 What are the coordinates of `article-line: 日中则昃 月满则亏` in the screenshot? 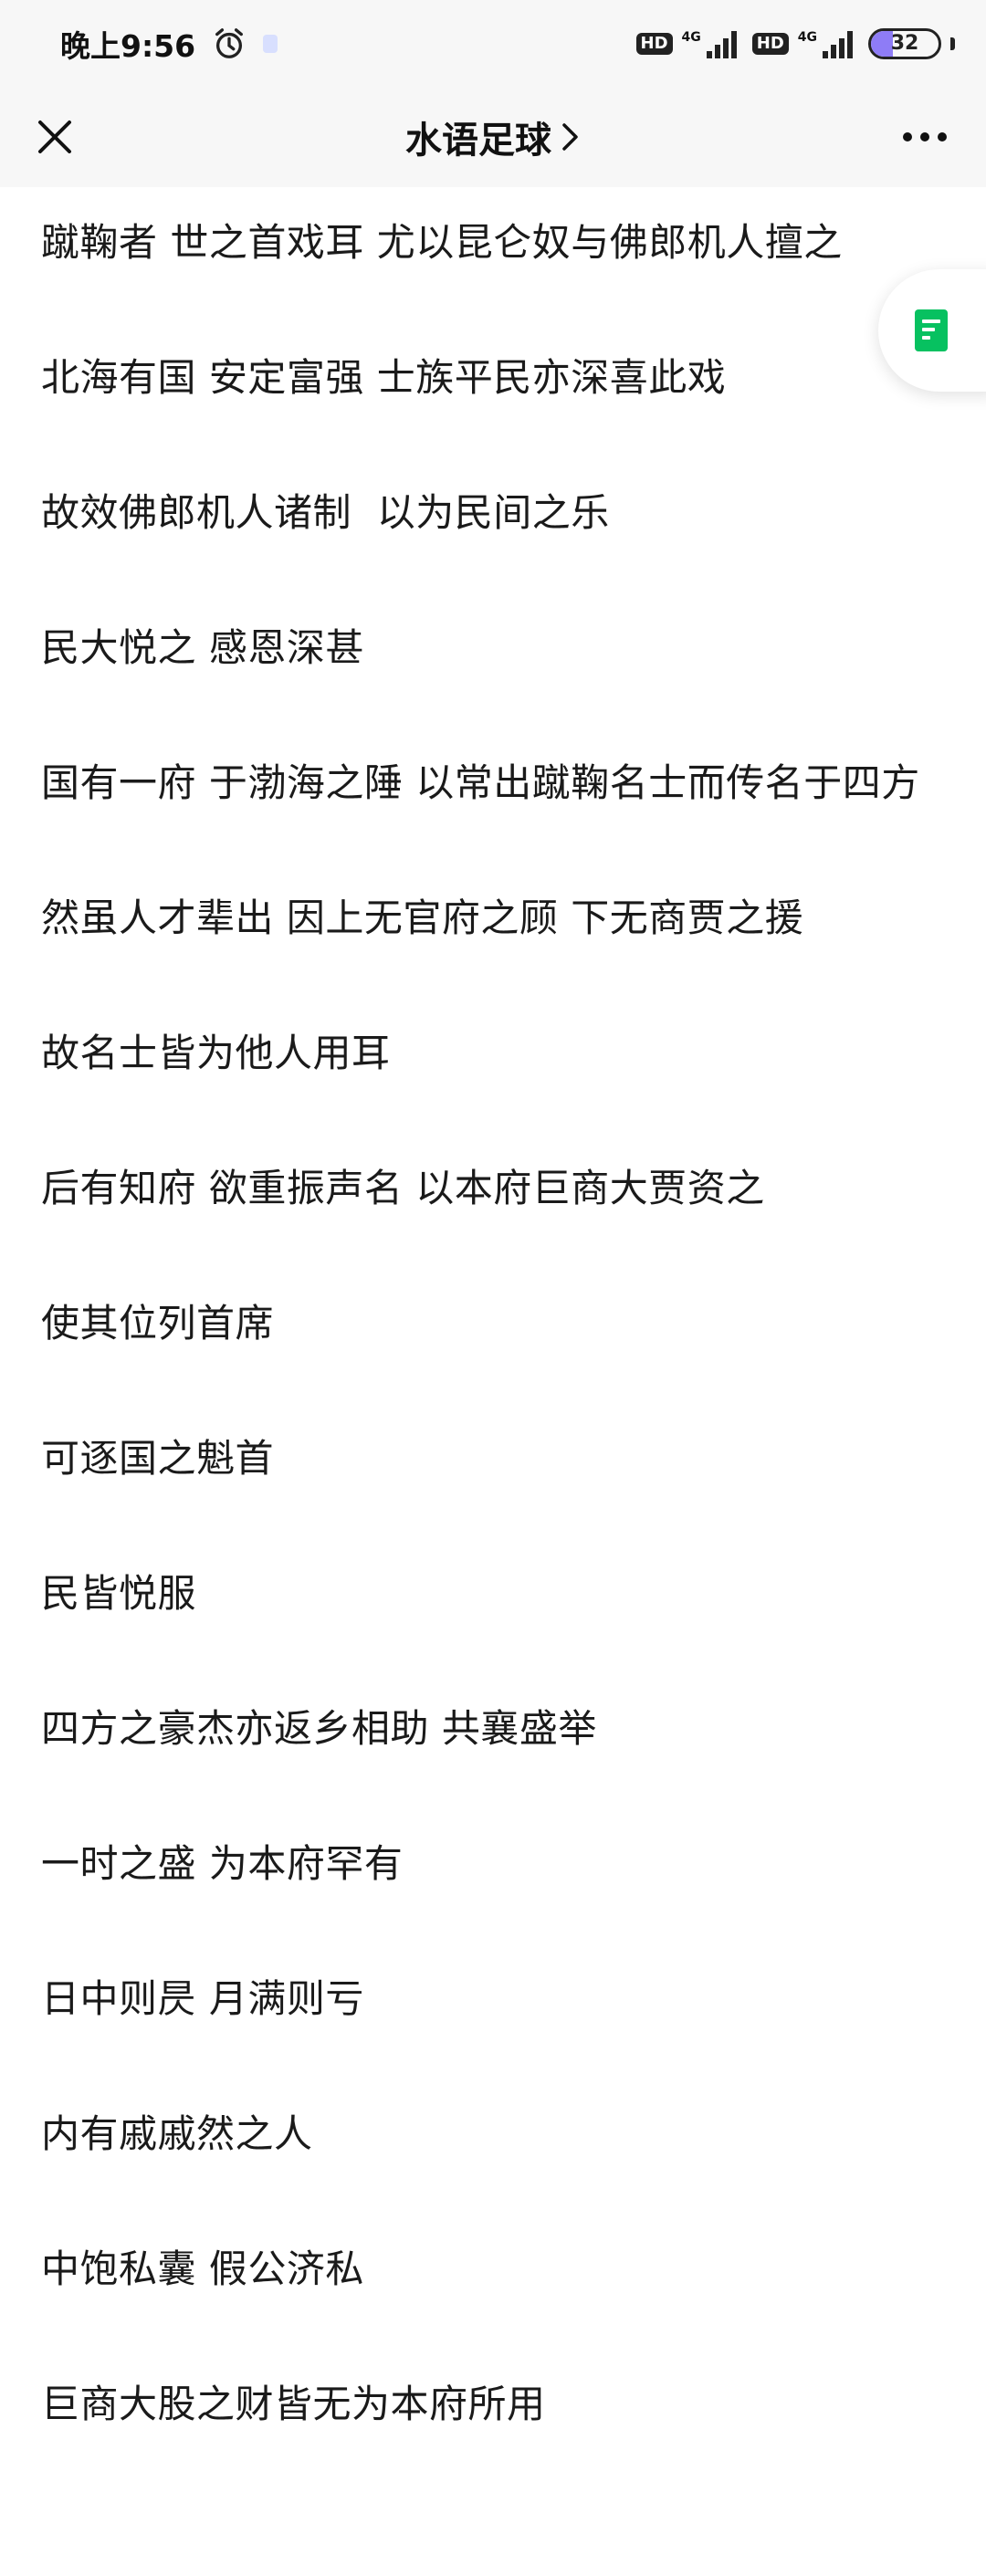 It's located at (202, 1999).